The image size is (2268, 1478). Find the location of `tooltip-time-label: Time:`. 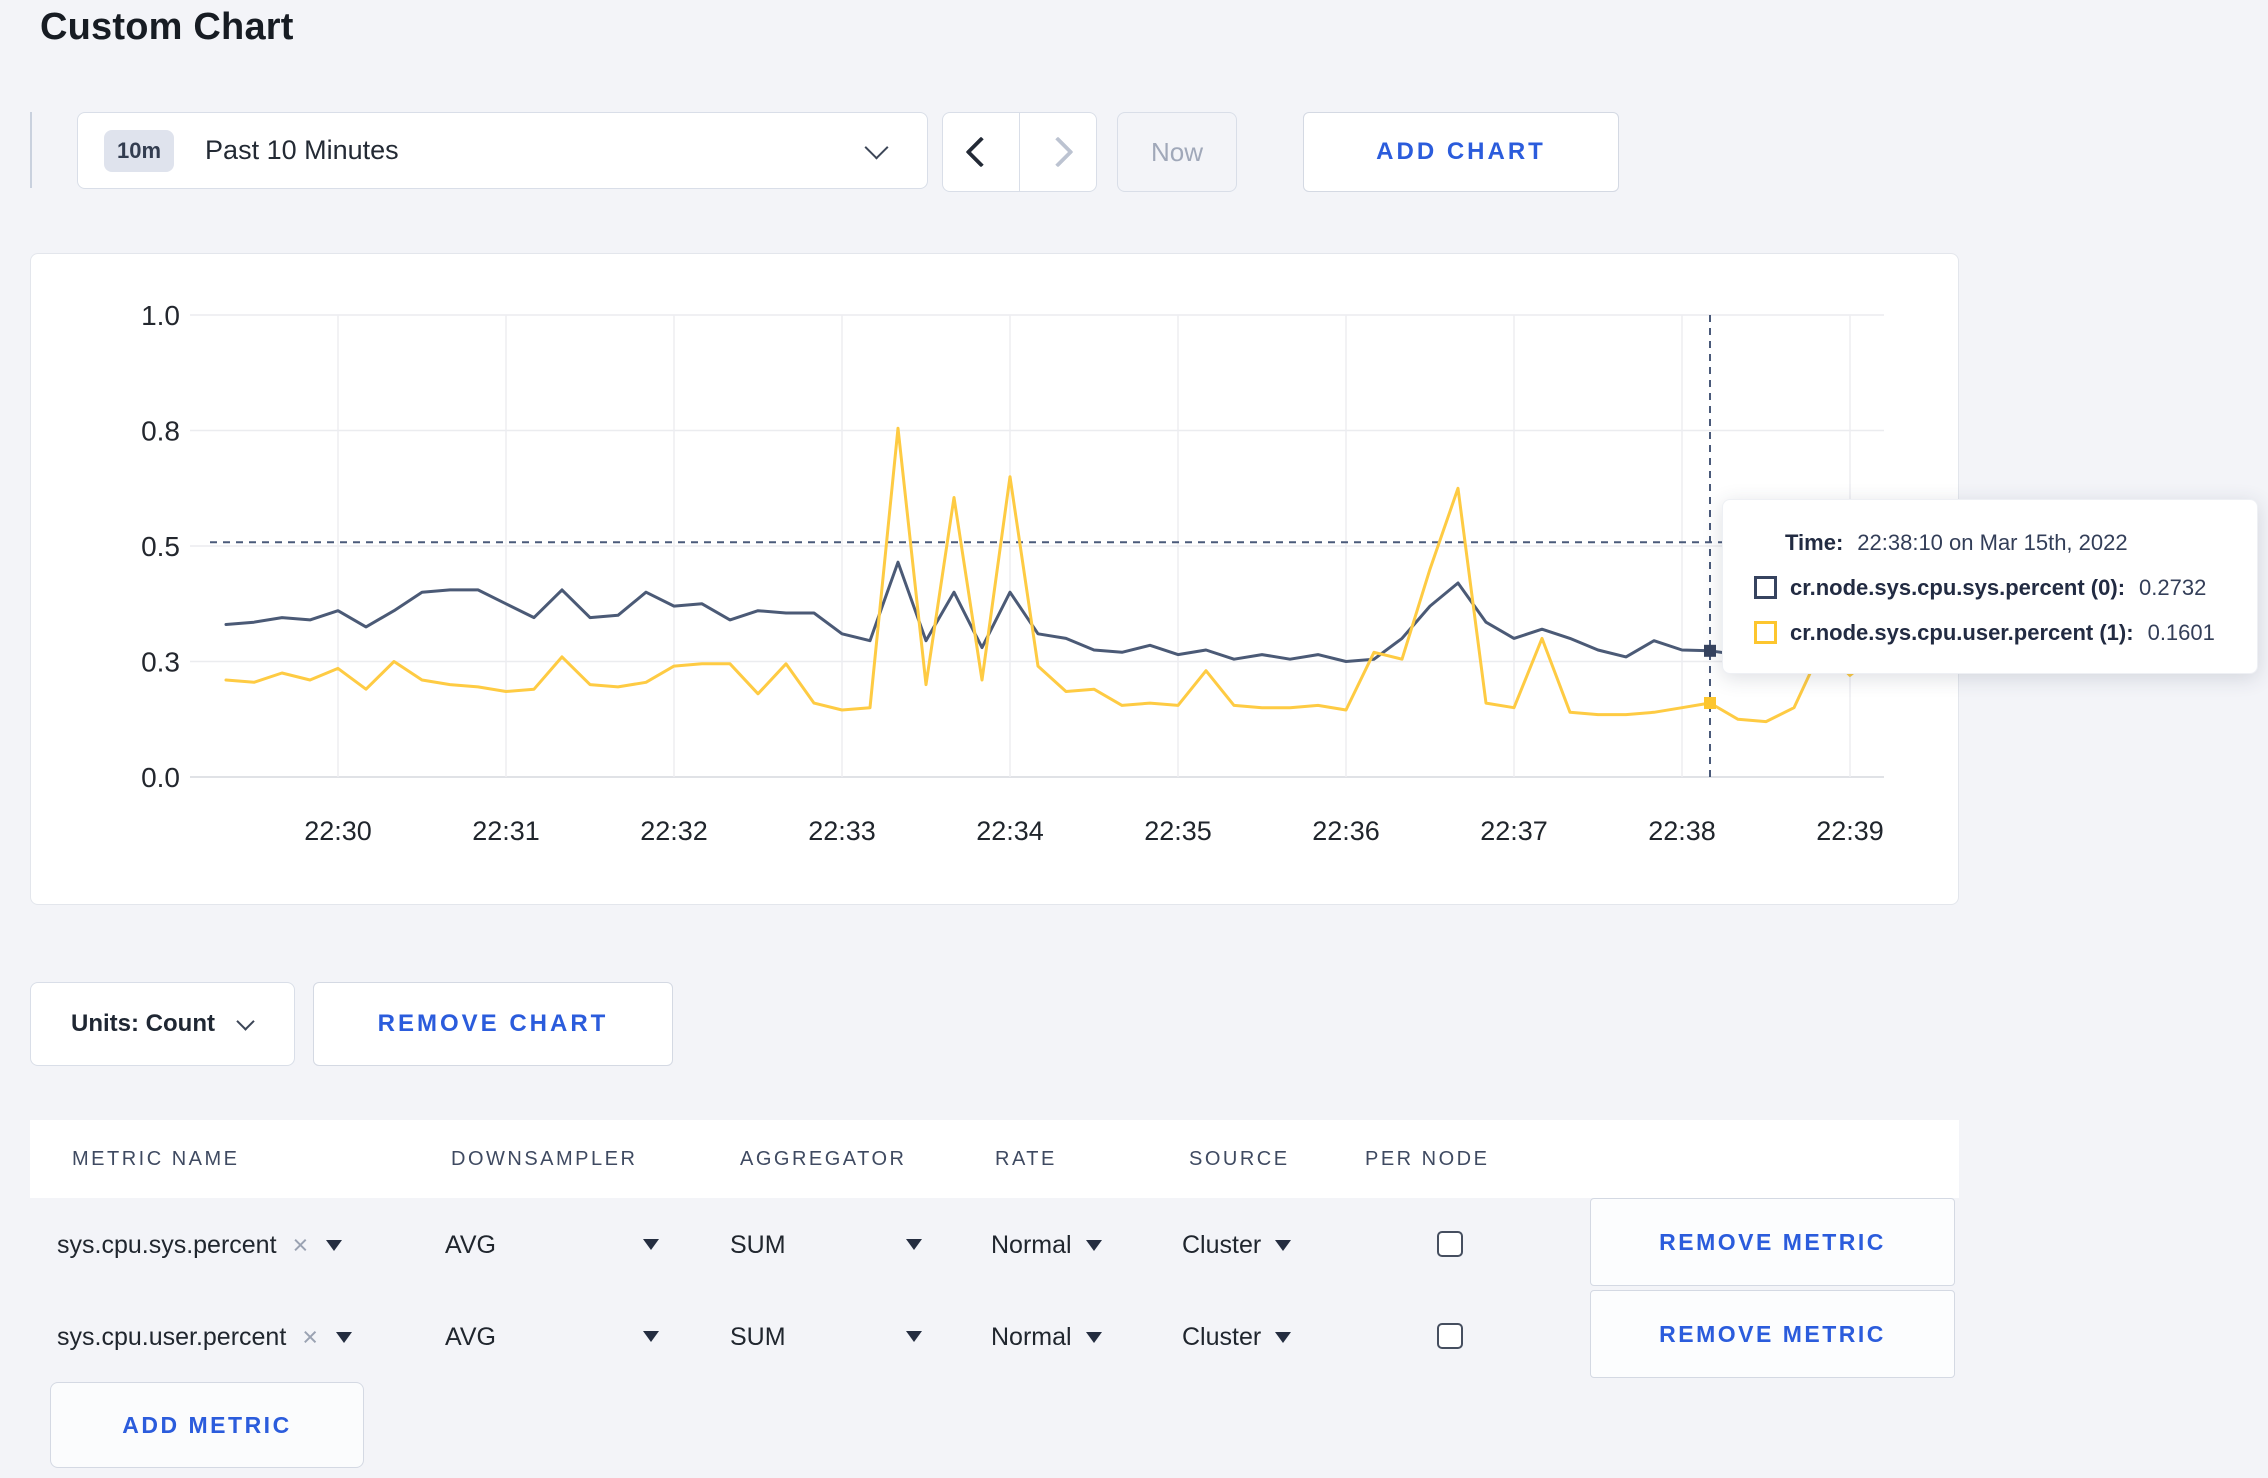

tooltip-time-label: Time: is located at coordinates (1814, 542).